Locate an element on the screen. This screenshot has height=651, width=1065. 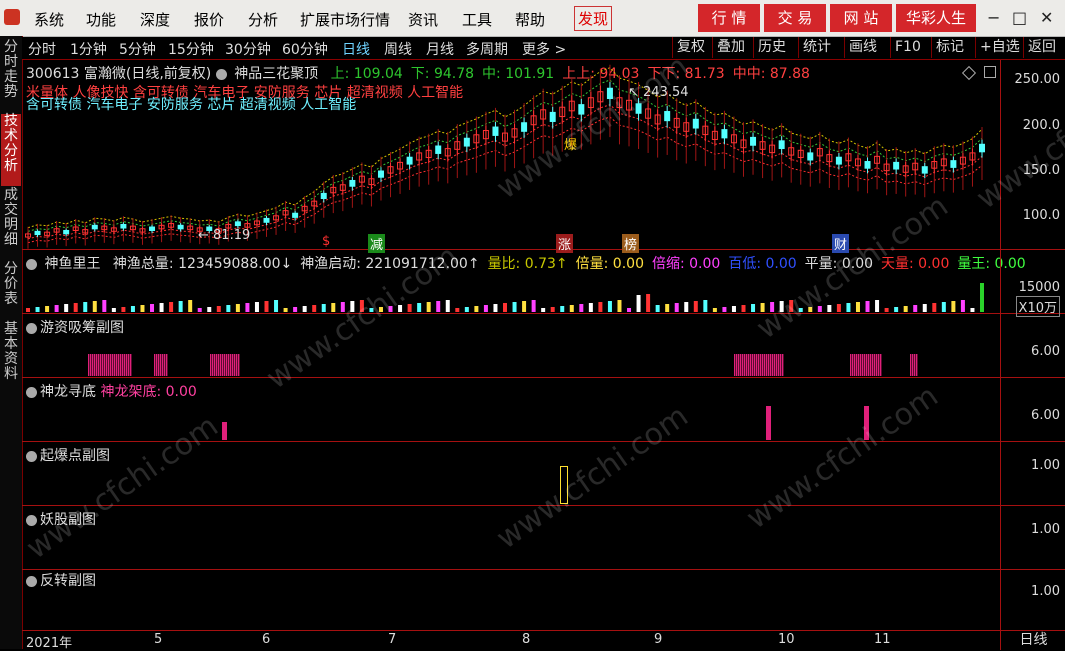
tab-price-table: 分价表 is located at coordinates (11, 290).